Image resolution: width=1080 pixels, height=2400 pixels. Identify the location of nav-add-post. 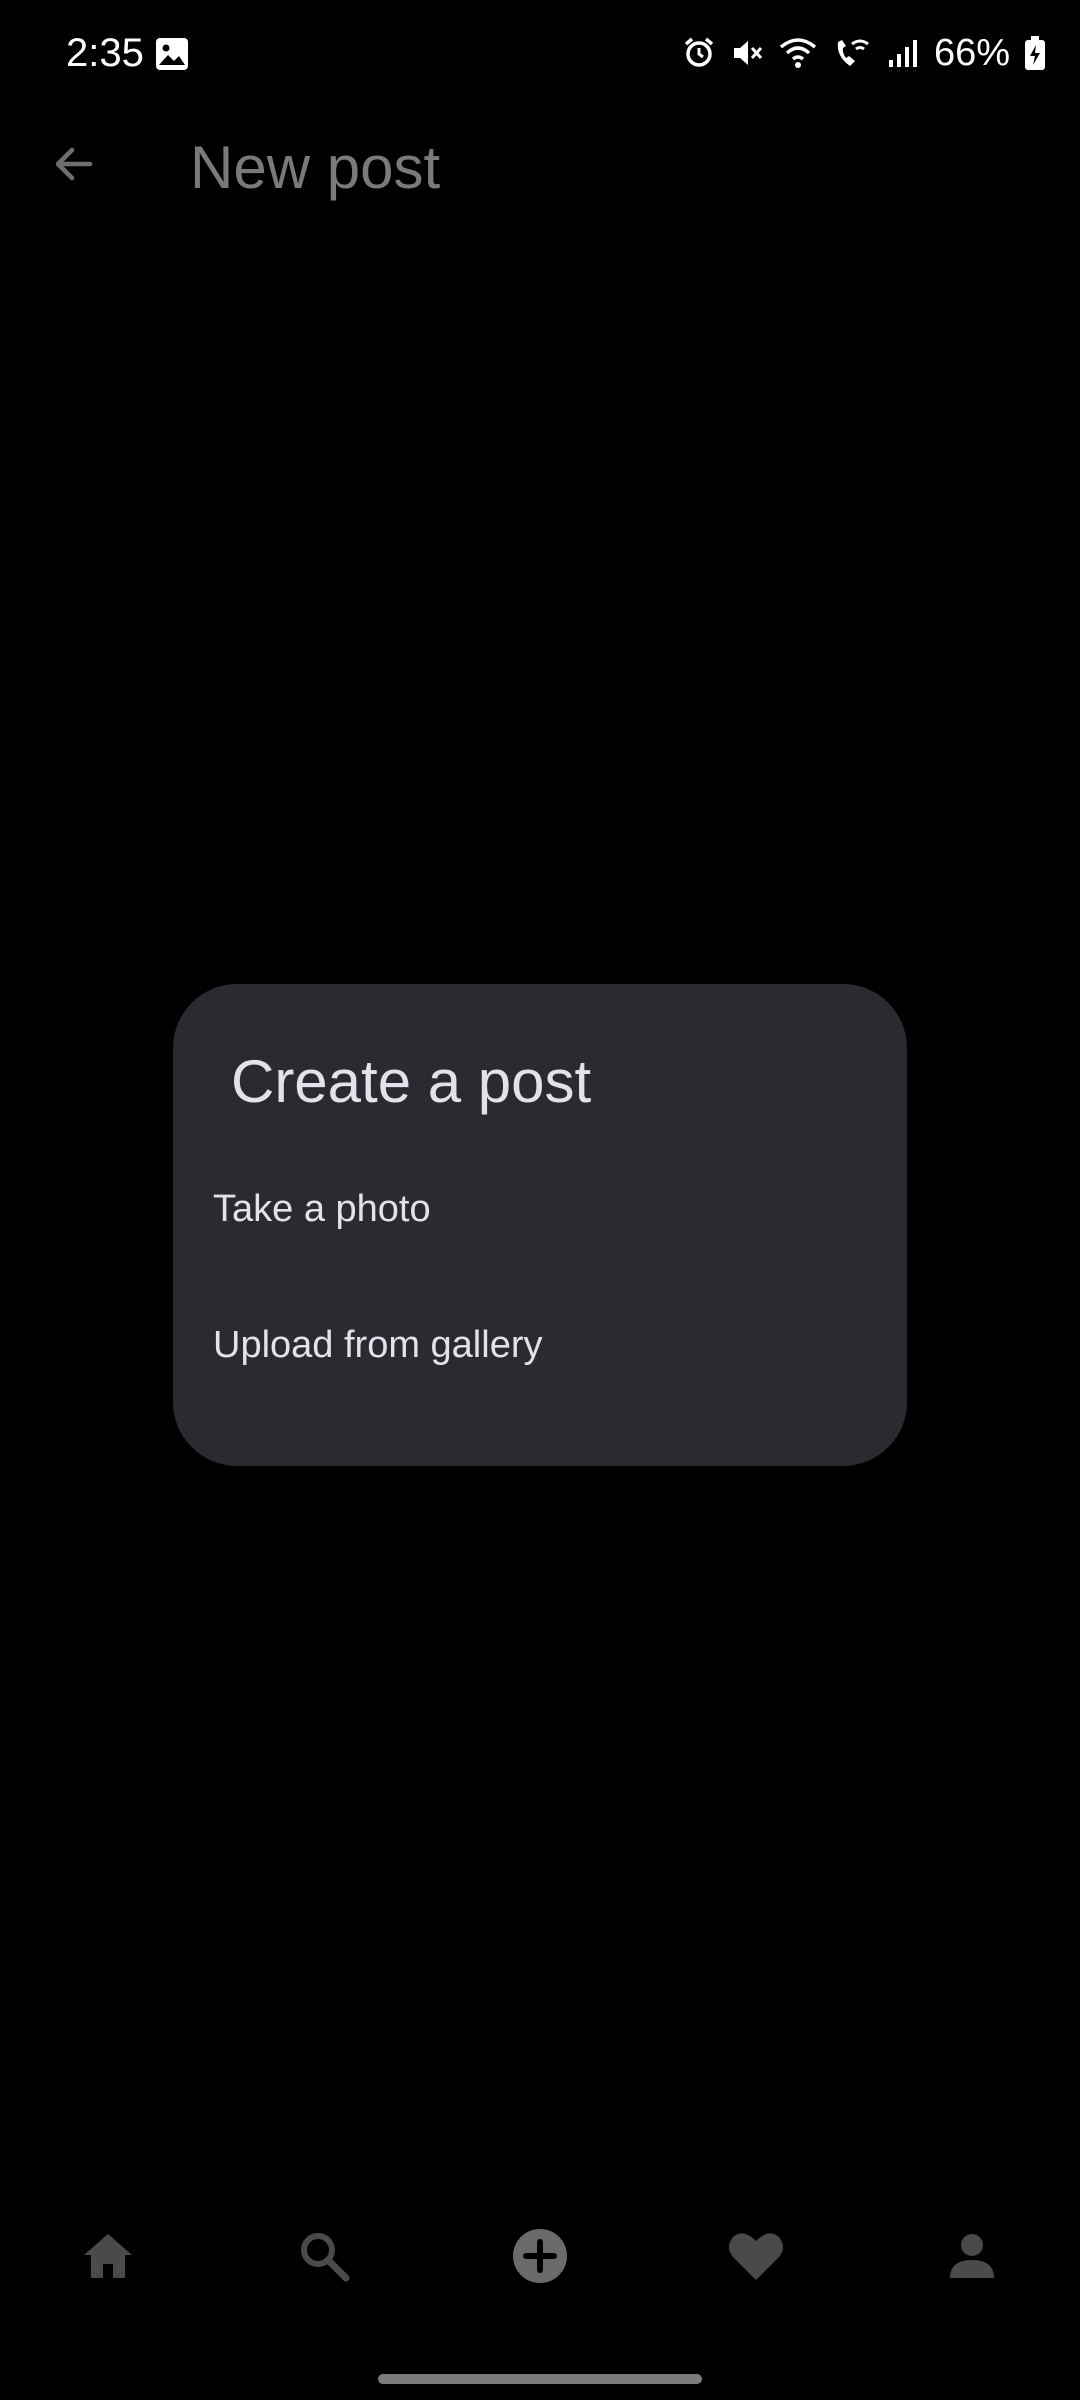
(540, 2256).